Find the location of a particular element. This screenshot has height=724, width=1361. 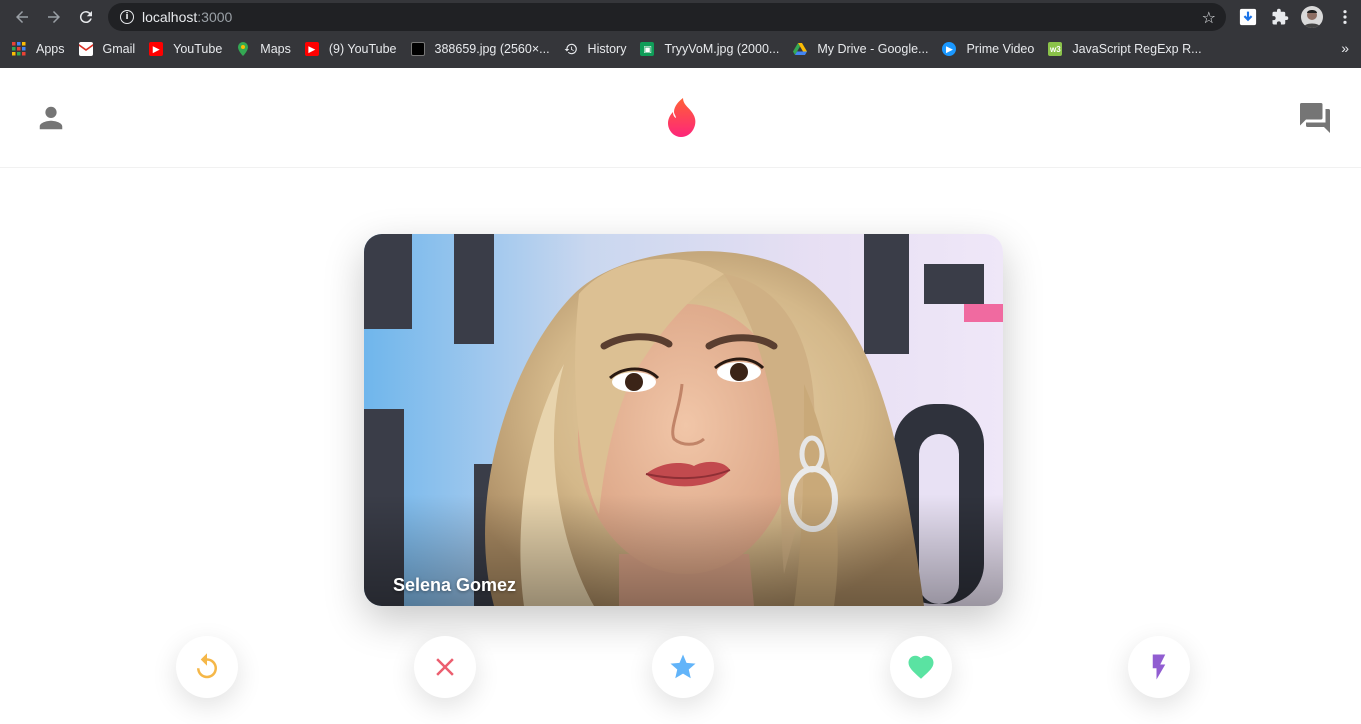

bookmark-gmail: Gmail is located at coordinates (107, 49).